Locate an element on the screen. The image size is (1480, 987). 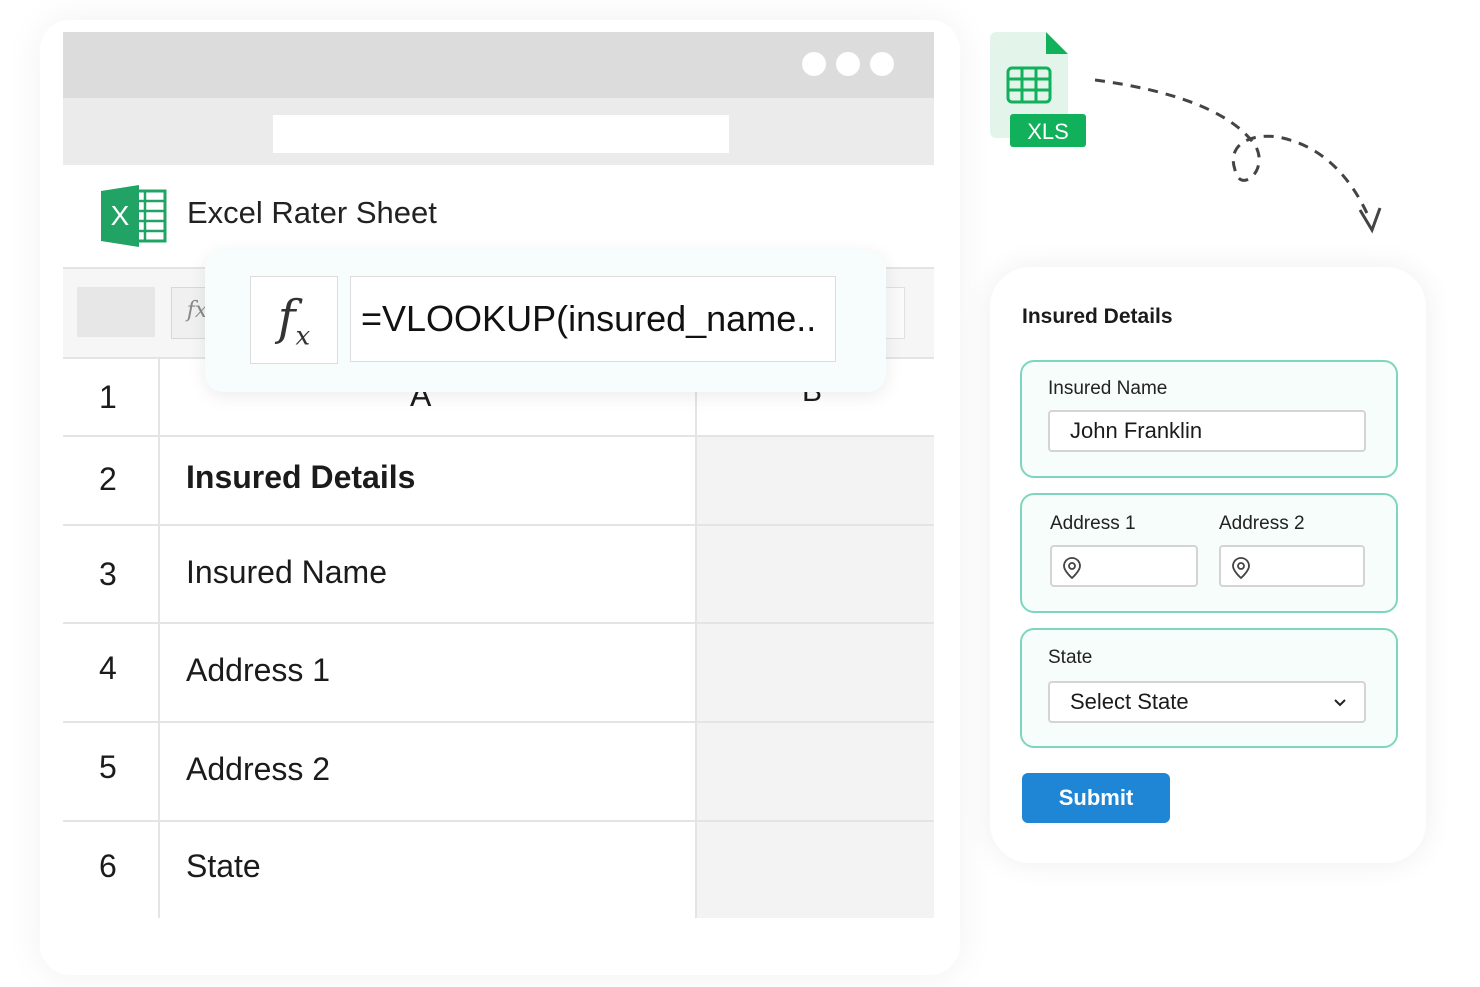
state-select-value: Select State is located at coordinates (1129, 701).